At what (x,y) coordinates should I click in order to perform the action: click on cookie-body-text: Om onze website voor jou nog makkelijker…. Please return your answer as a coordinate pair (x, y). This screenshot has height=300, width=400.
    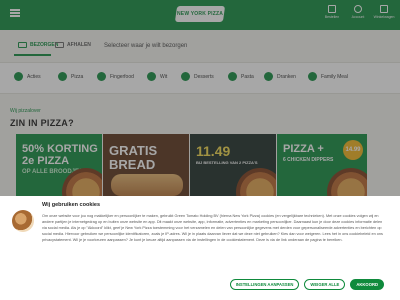
    Looking at the image, I should click on (212, 228).